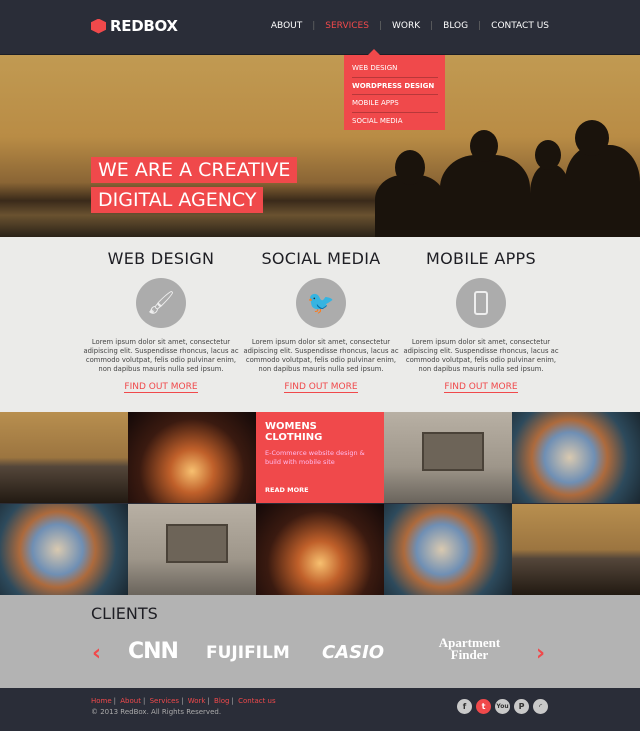  What do you see at coordinates (124, 613) in the screenshot?
I see `clients-title: CLIENTS` at bounding box center [124, 613].